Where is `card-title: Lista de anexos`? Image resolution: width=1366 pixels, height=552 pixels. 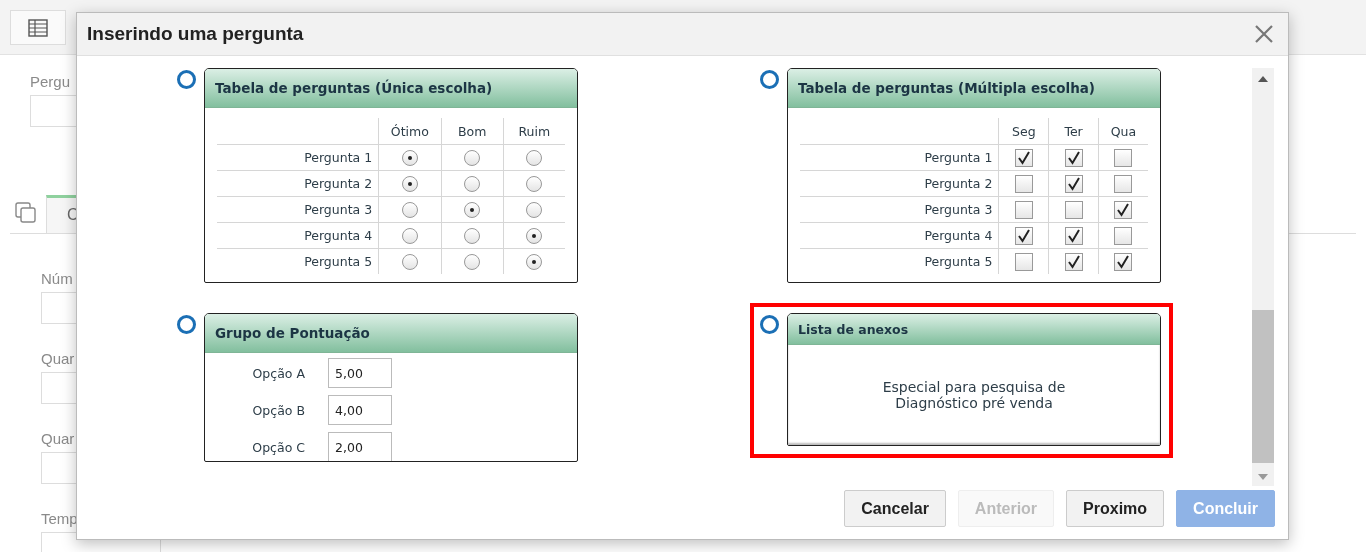 card-title: Lista de anexos is located at coordinates (974, 329).